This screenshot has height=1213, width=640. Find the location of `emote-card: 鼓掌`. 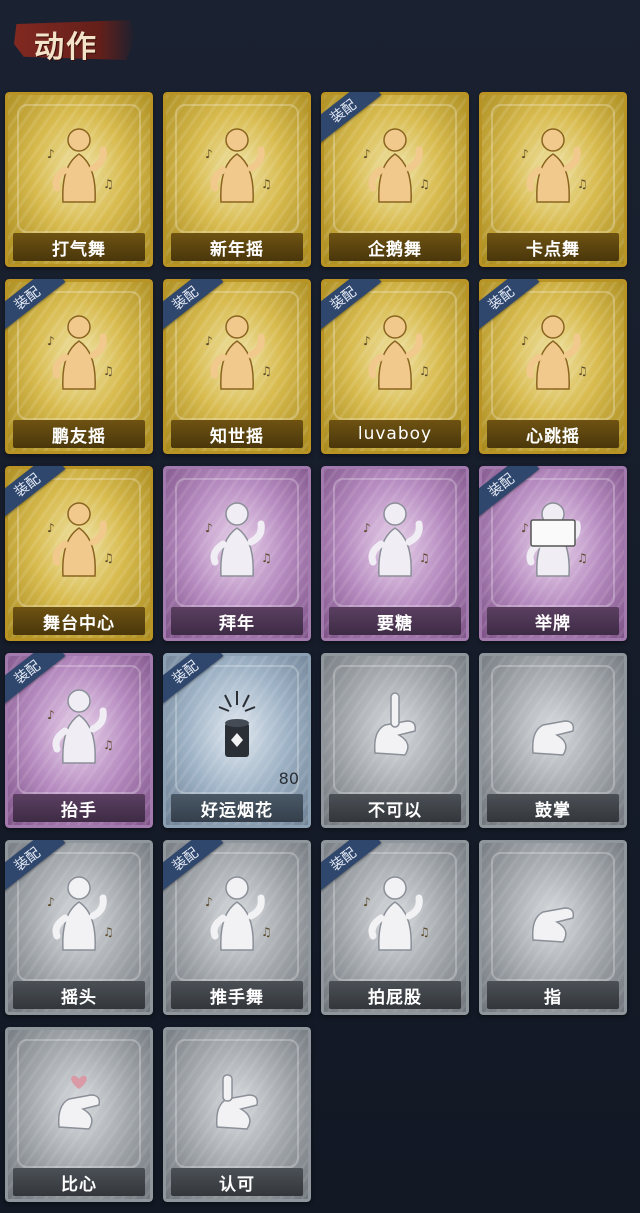

emote-card: 鼓掌 is located at coordinates (553, 740).